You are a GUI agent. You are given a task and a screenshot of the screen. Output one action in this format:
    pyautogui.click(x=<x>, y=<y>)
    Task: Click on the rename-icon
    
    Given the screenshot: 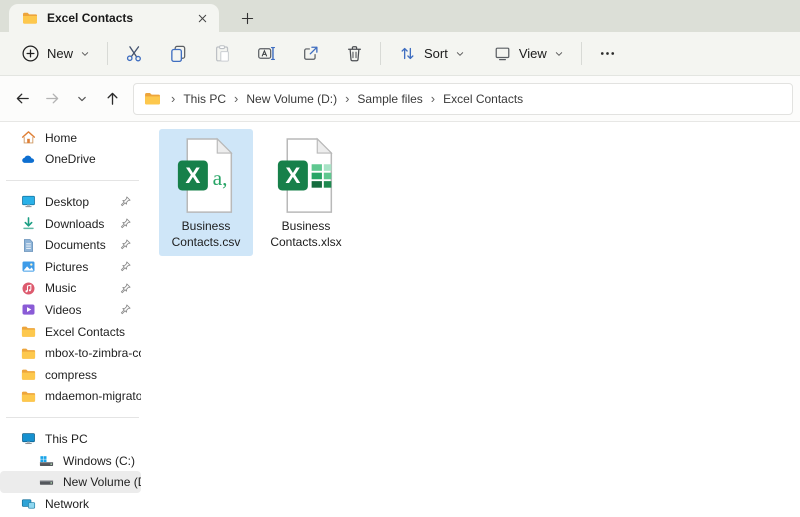 What is the action you would take?
    pyautogui.click(x=266, y=53)
    